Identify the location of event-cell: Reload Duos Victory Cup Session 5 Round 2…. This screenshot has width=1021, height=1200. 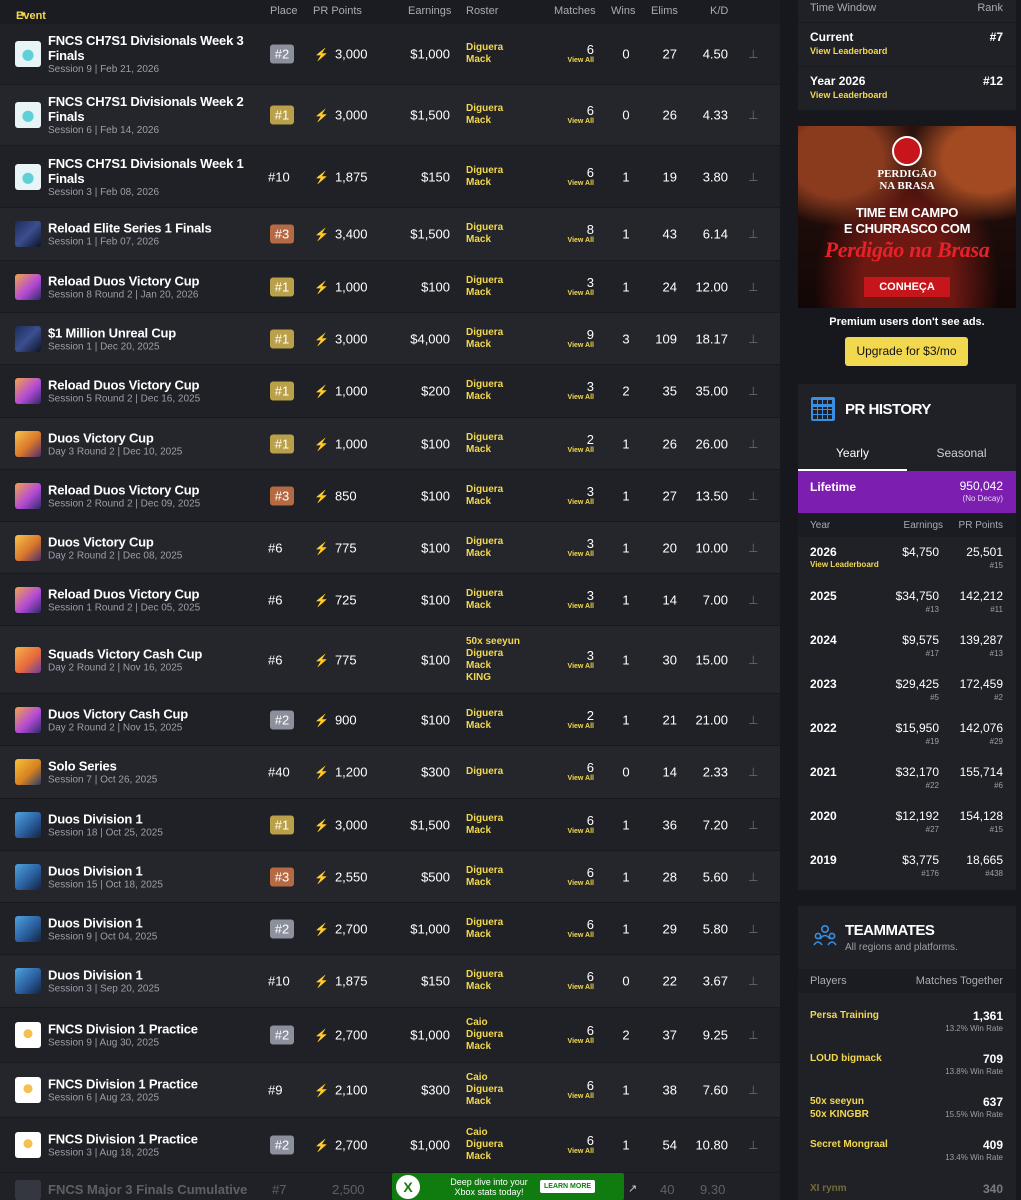
(153, 391).